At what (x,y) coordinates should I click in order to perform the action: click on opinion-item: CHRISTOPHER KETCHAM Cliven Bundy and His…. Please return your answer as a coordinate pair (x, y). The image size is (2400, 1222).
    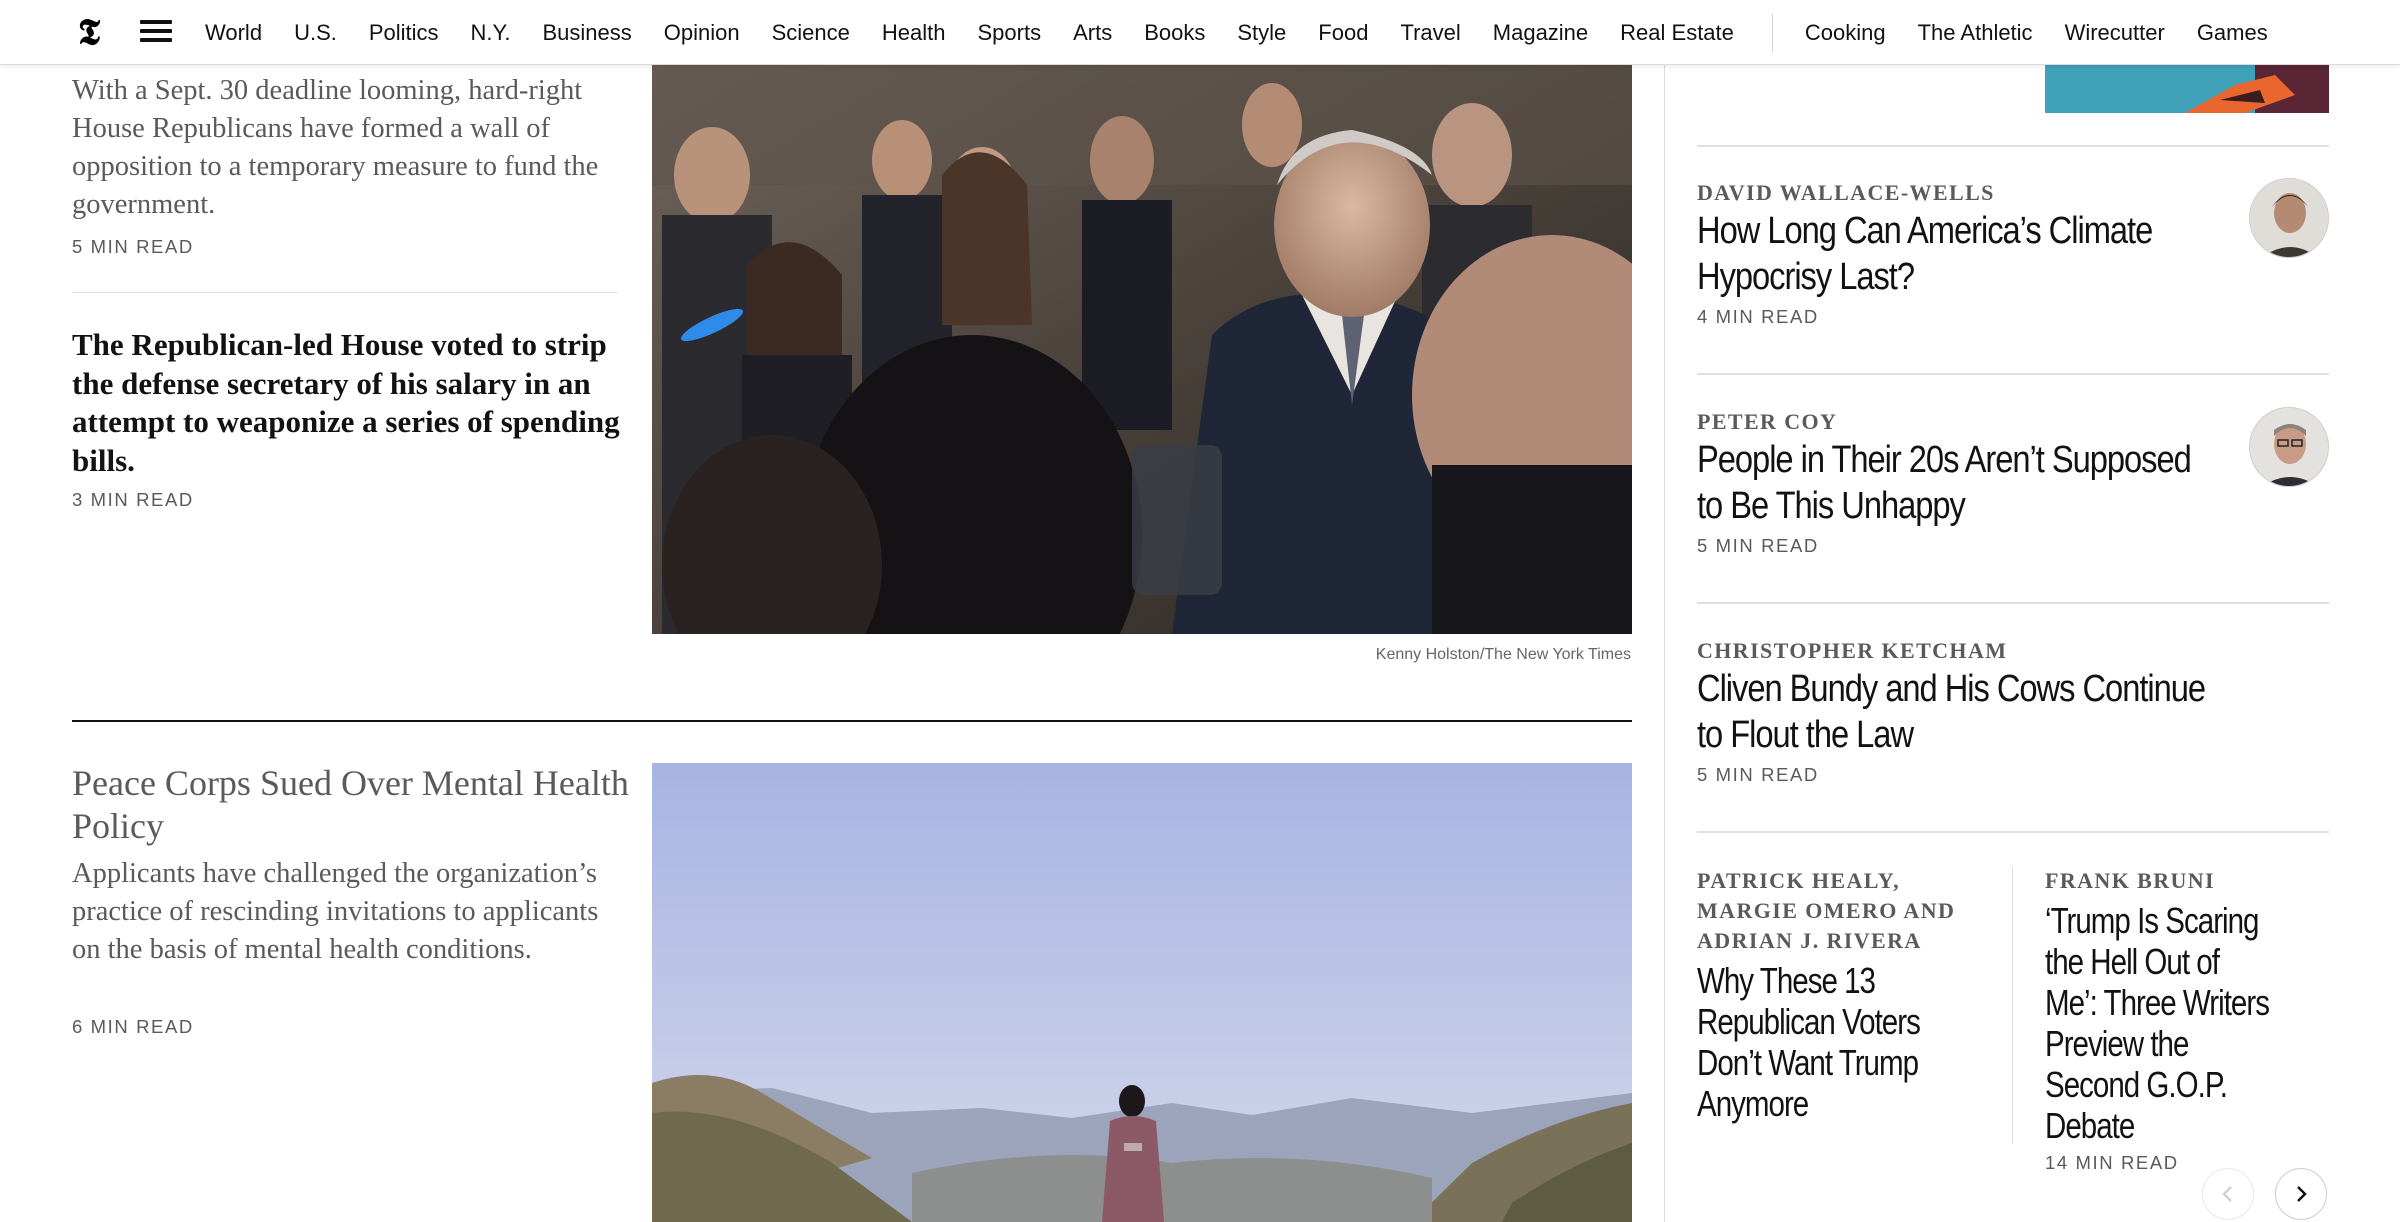
    Looking at the image, I should click on (2013, 711).